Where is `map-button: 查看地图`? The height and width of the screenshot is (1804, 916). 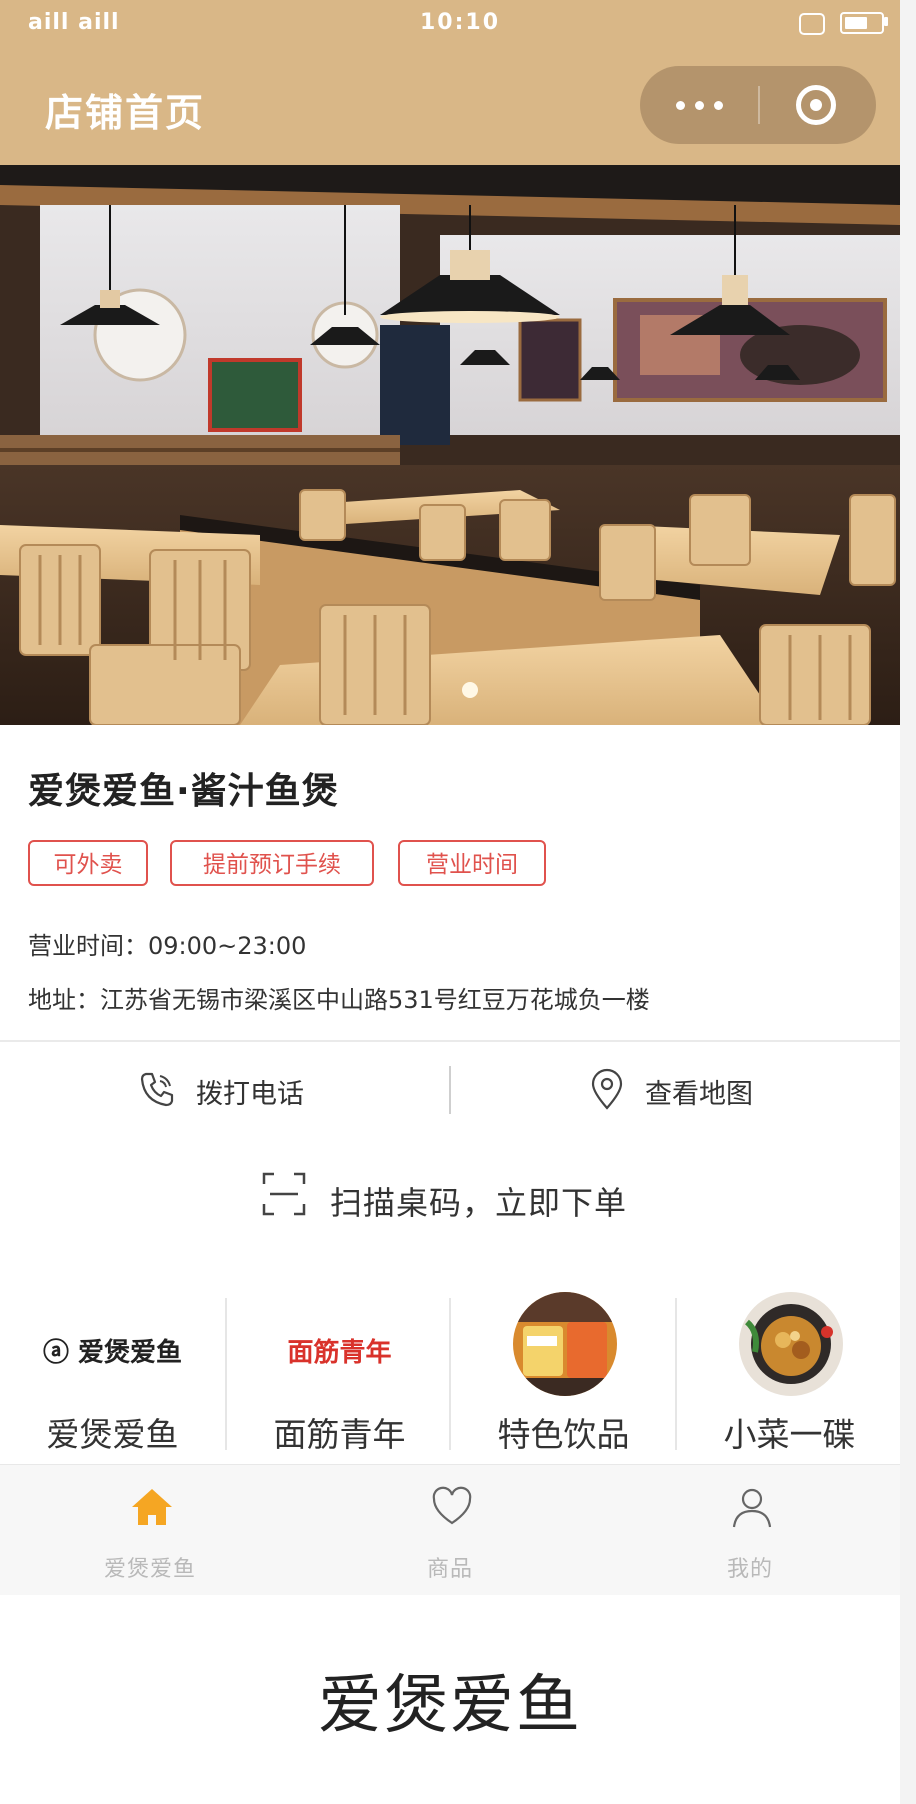
map-button: 查看地图 is located at coordinates (675, 1090).